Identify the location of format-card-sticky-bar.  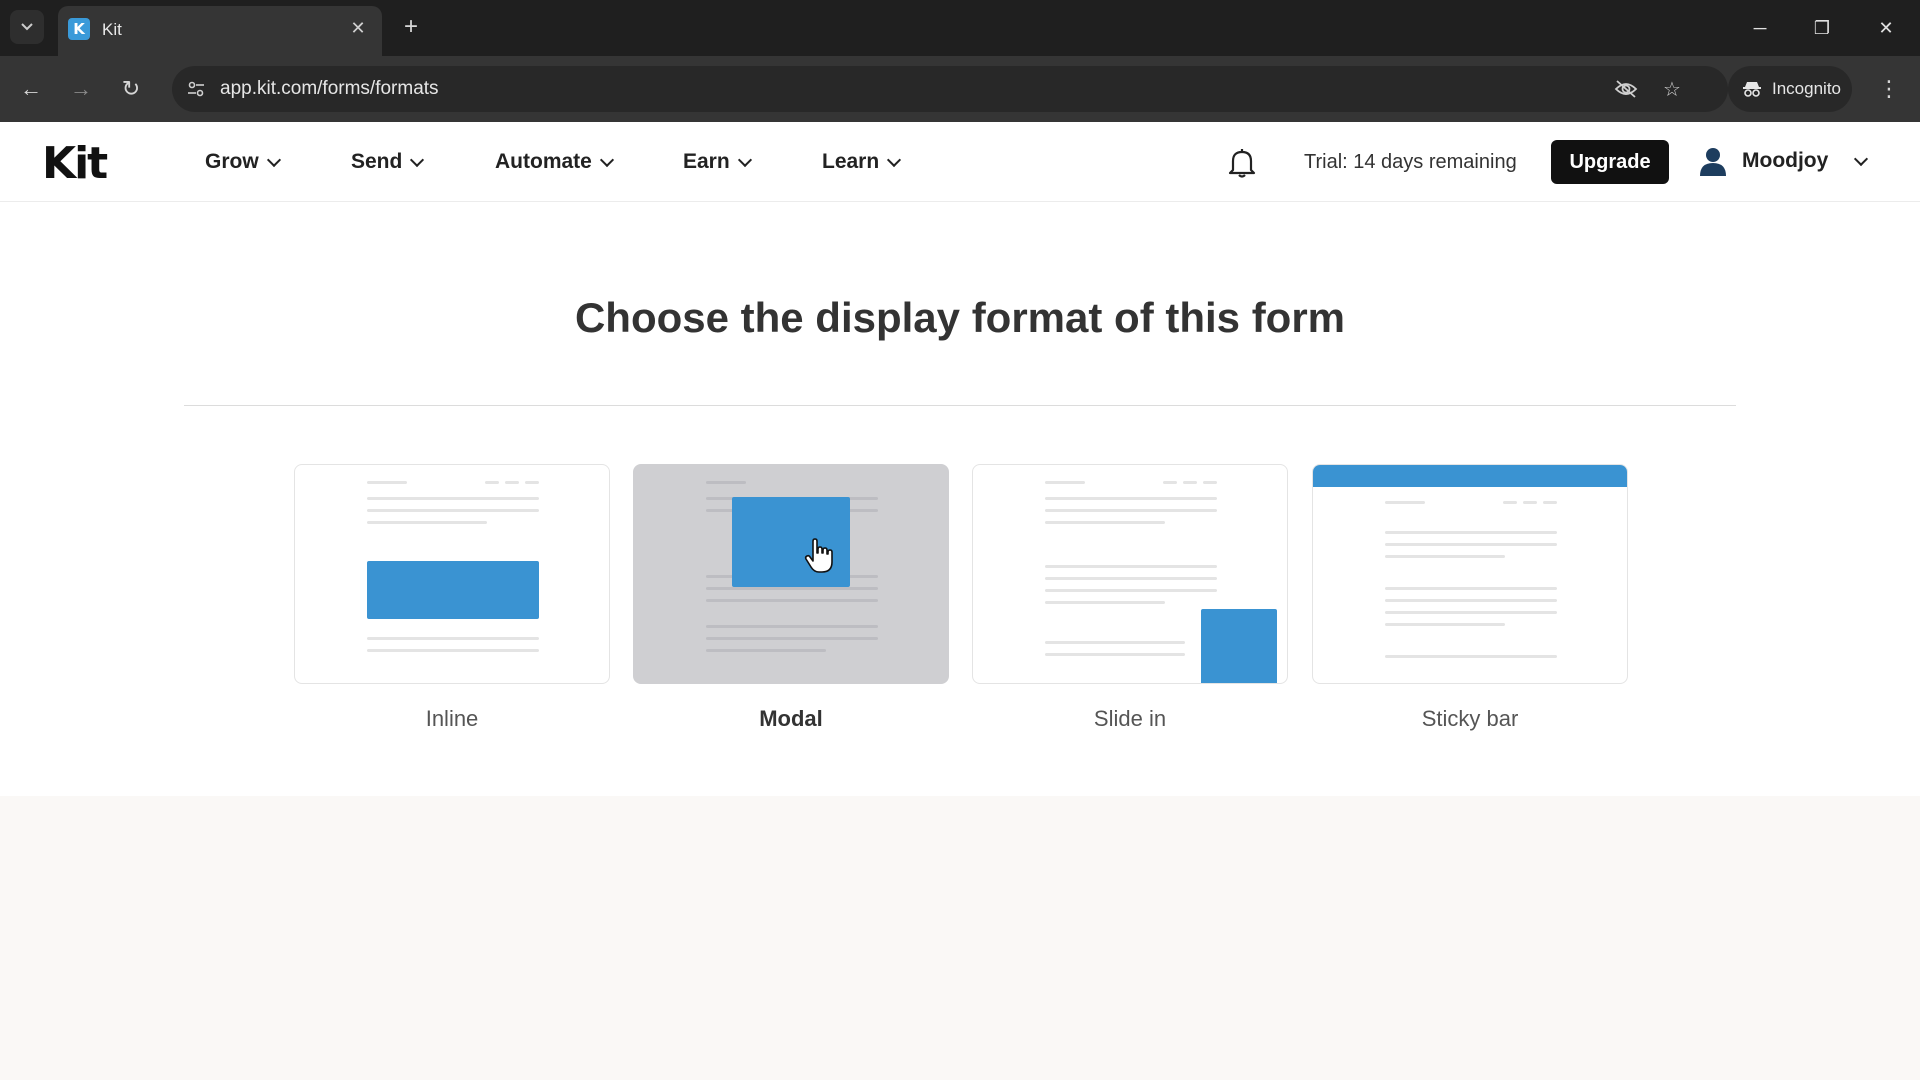
(1470, 574).